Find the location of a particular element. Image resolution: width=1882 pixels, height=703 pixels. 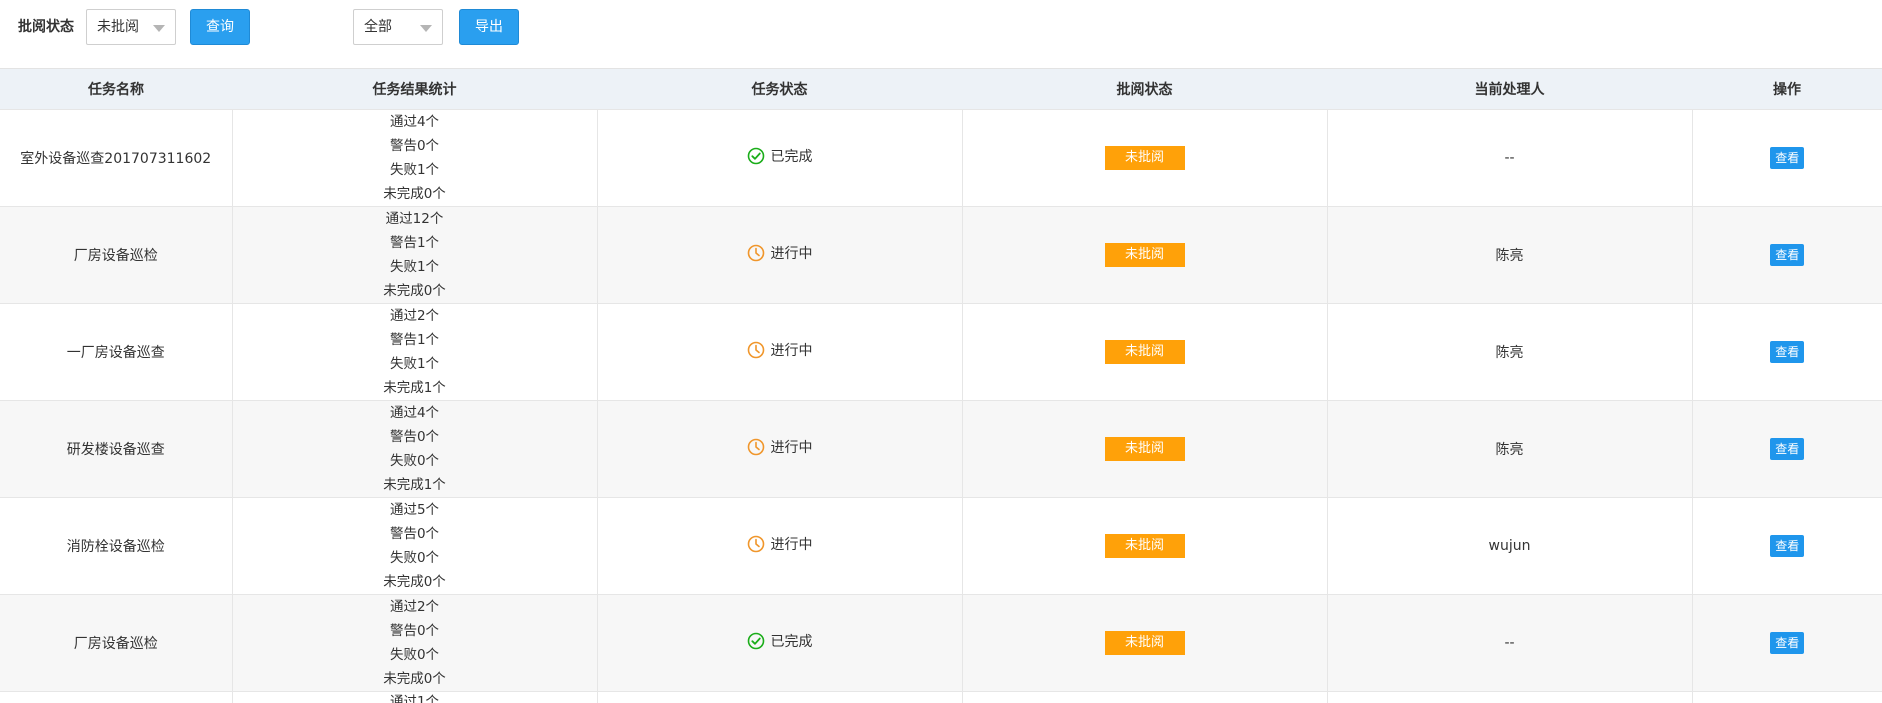

column-header-actions: 操作 is located at coordinates (1787, 89).